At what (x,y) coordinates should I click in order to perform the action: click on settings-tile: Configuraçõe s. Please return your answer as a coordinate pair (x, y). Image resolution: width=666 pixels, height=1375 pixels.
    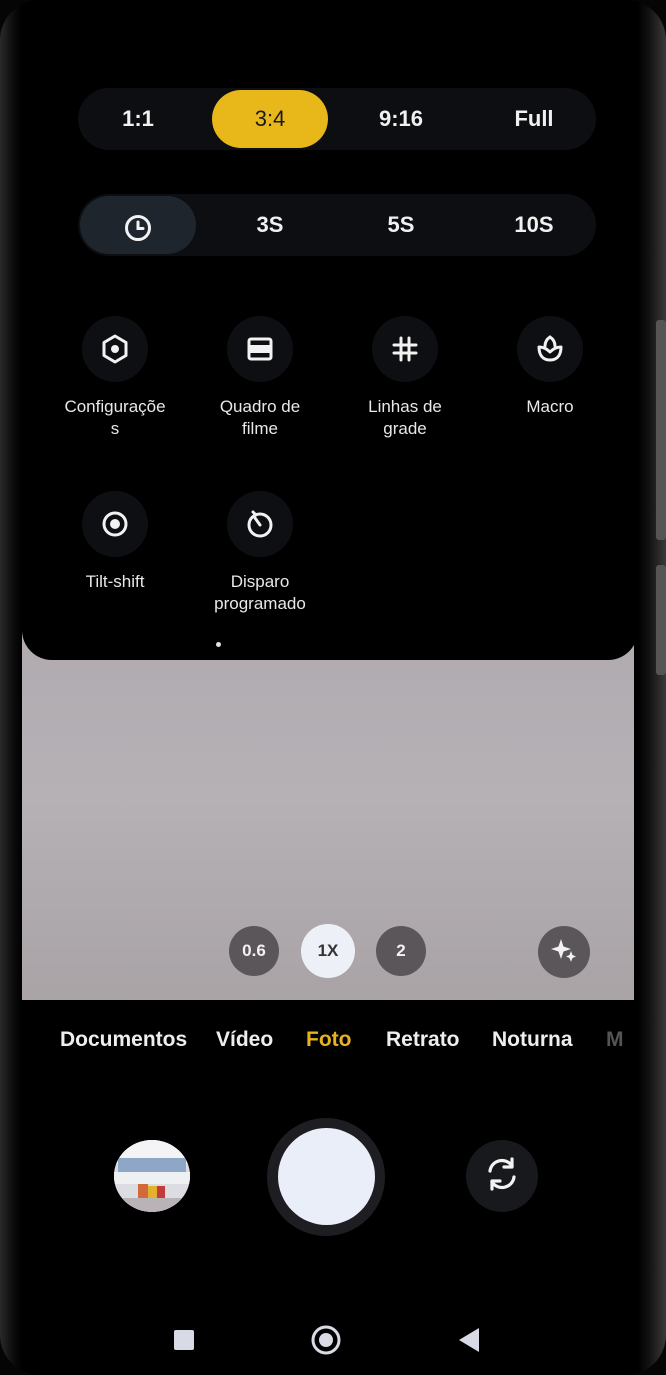
    Looking at the image, I should click on (115, 378).